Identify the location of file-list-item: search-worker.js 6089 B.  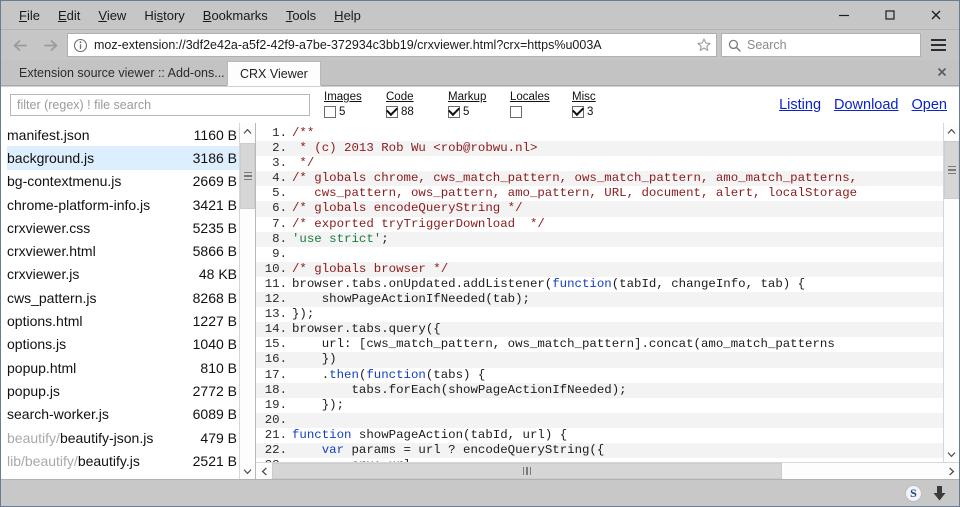
(123, 414).